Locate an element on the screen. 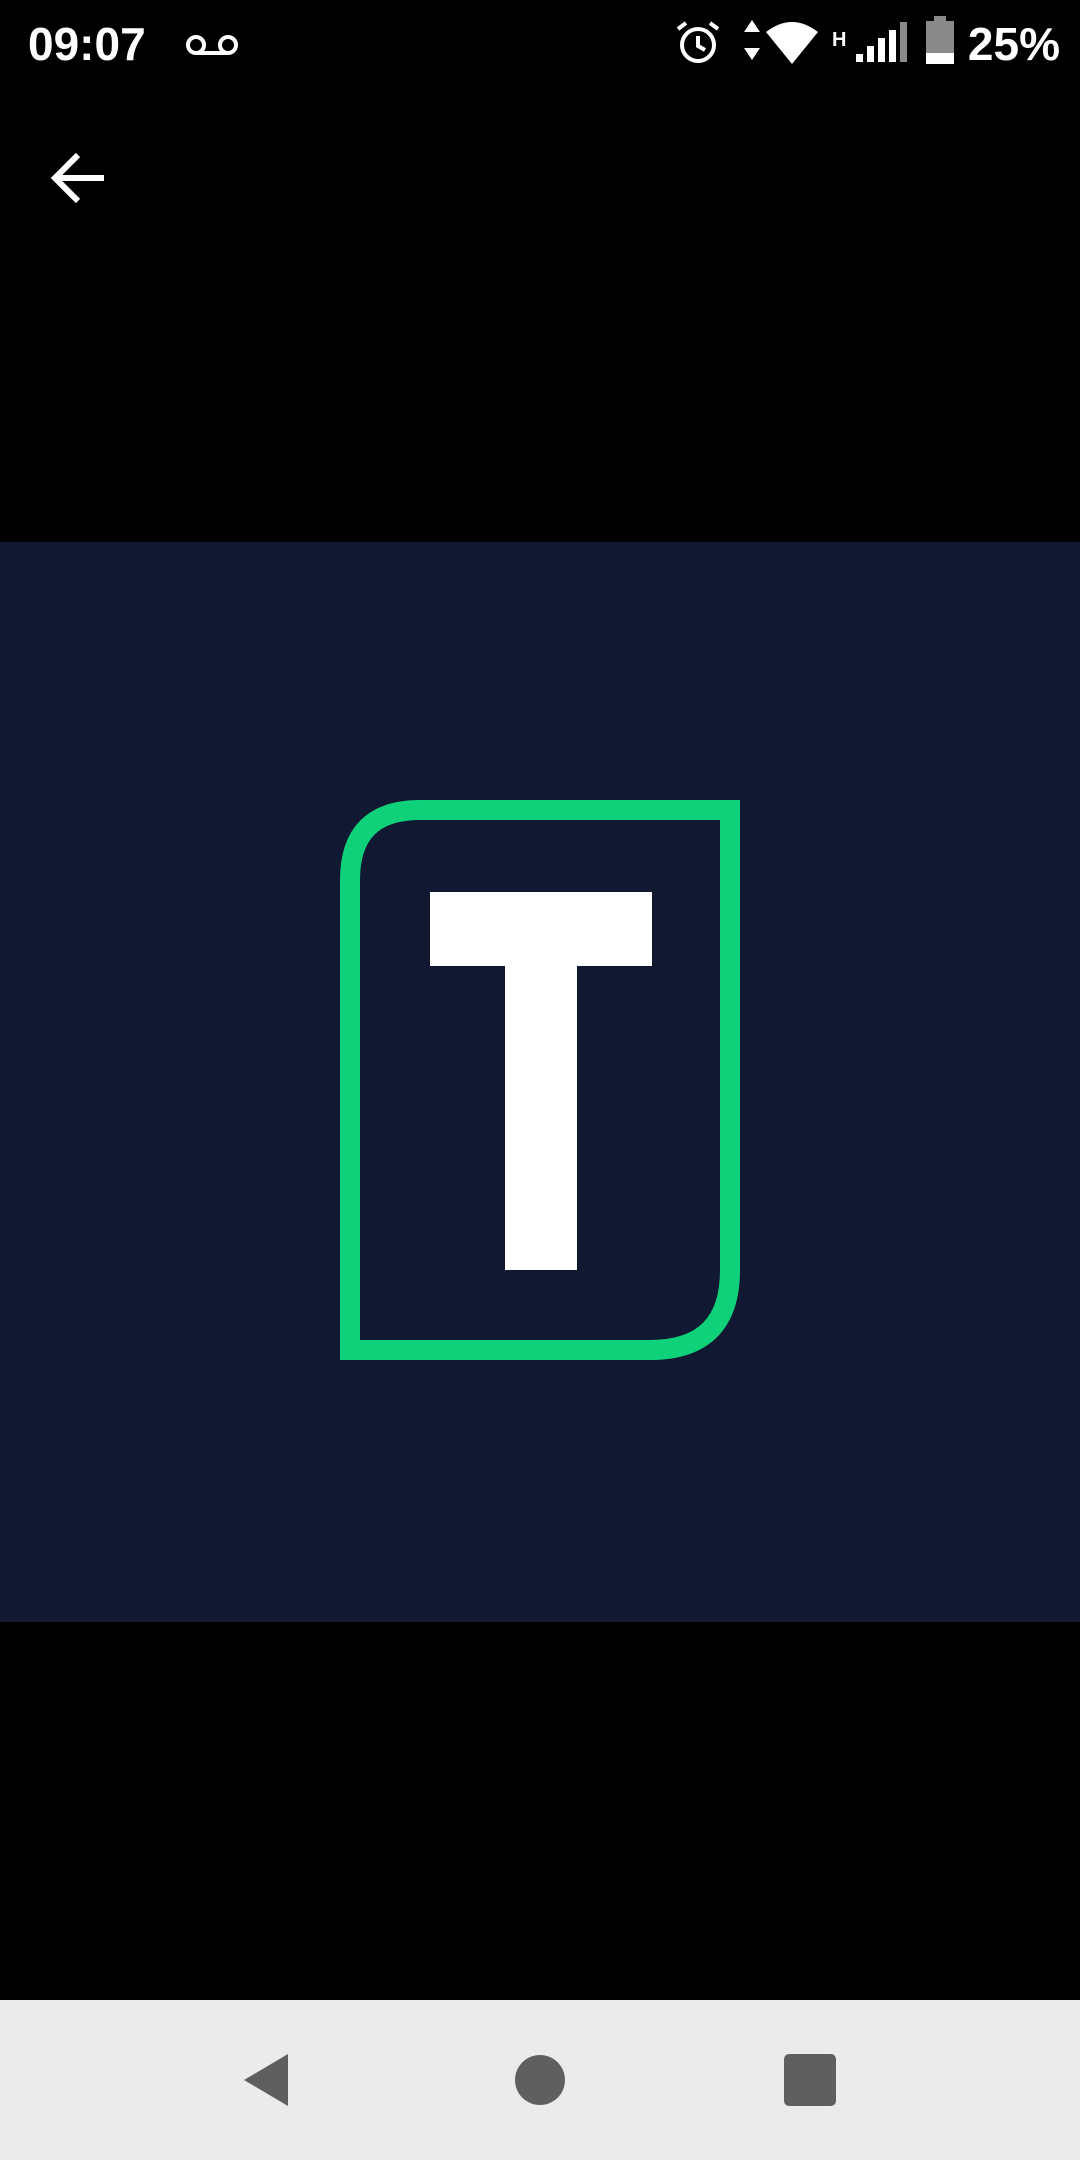 This screenshot has height=2160, width=1080. status-time: 09:07 is located at coordinates (87, 44).